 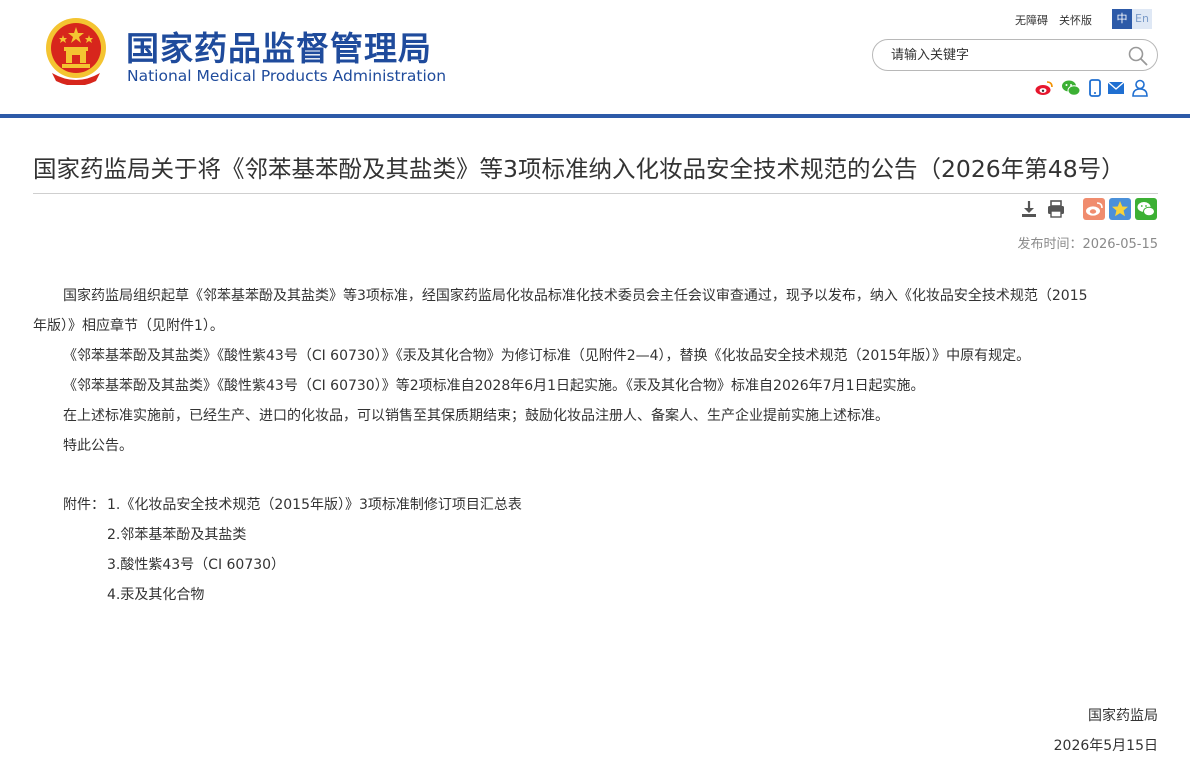 What do you see at coordinates (595, 116) in the screenshot?
I see `header-divider` at bounding box center [595, 116].